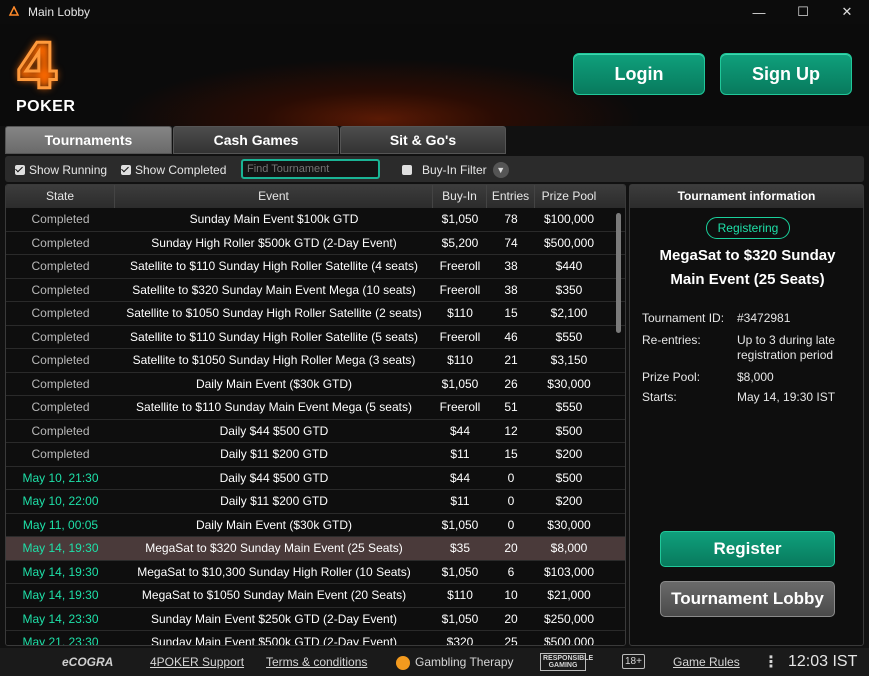 This screenshot has width=869, height=676. I want to click on cell-entries: 20, so click(511, 618).